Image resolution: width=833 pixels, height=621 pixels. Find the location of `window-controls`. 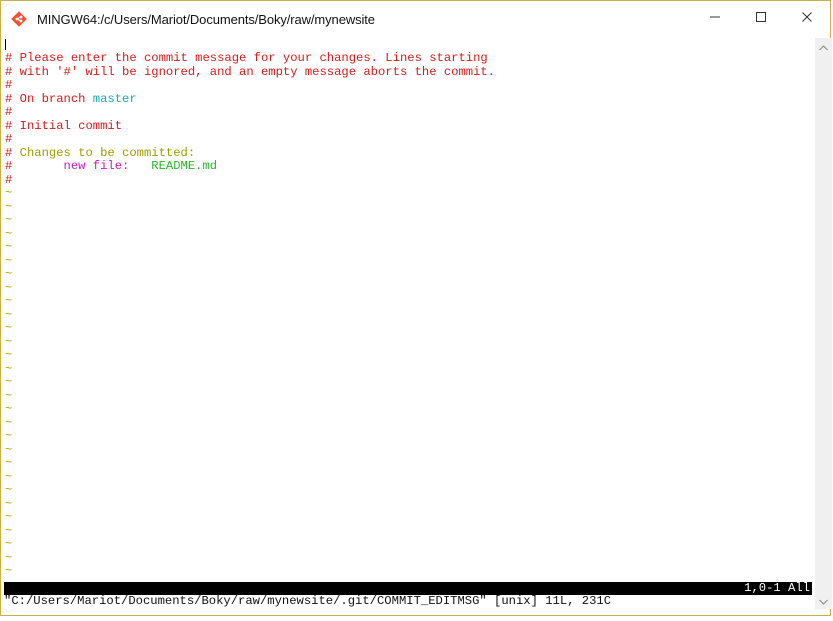

window-controls is located at coordinates (761, 19).